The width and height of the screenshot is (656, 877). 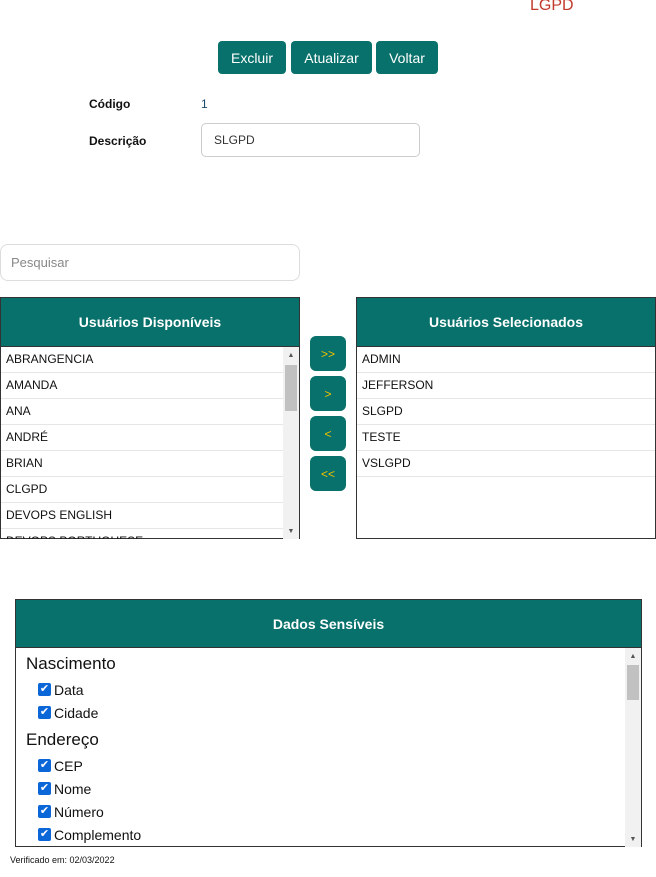 What do you see at coordinates (118, 141) in the screenshot?
I see `description-label: Descrição` at bounding box center [118, 141].